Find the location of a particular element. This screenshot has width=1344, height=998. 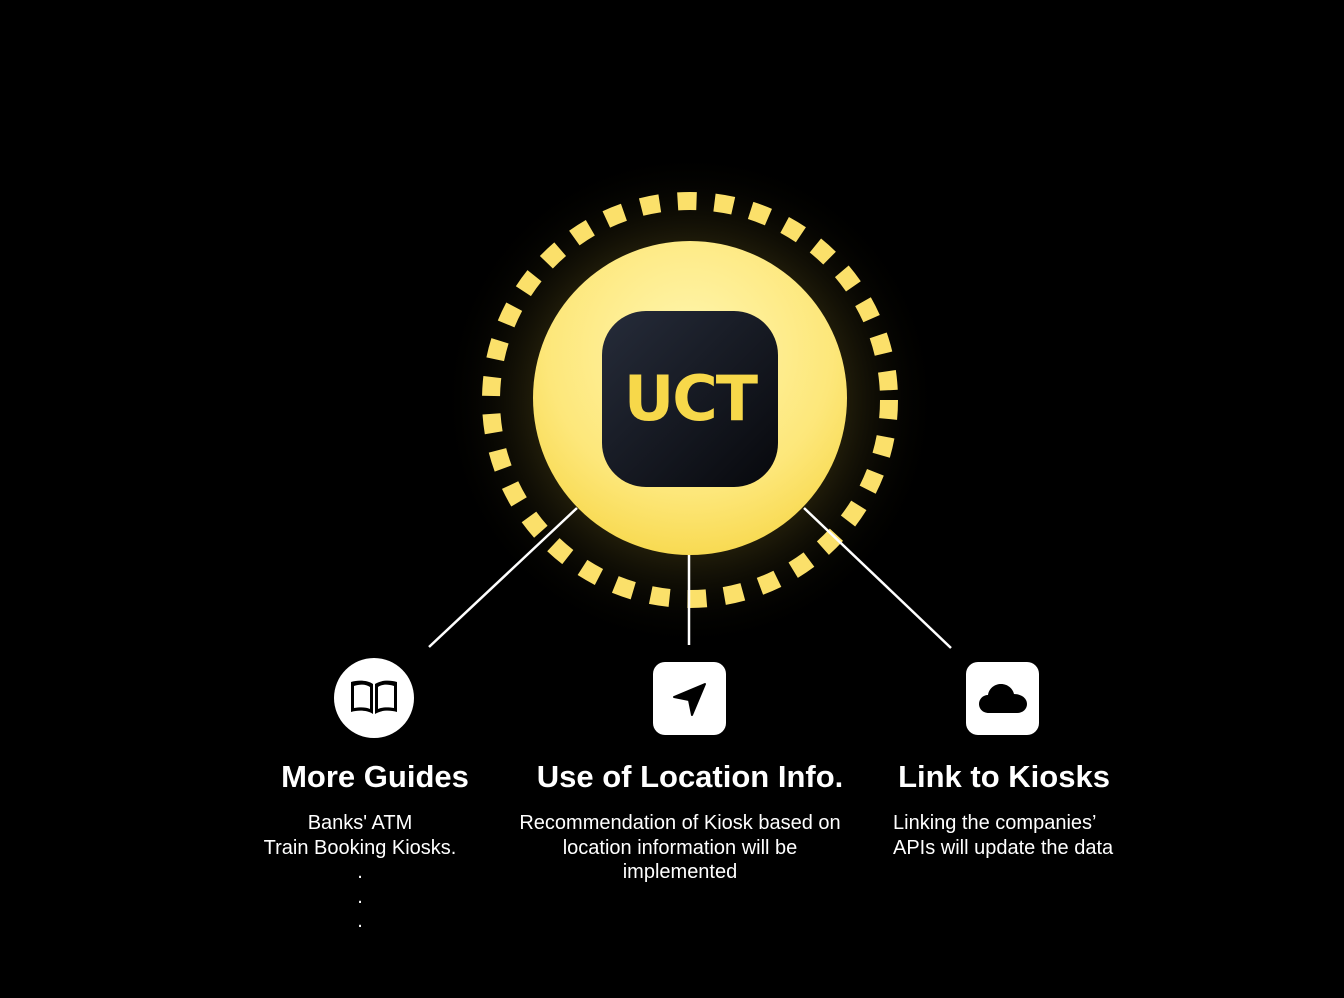

feature-title-guides: More Guides is located at coordinates (375, 776).